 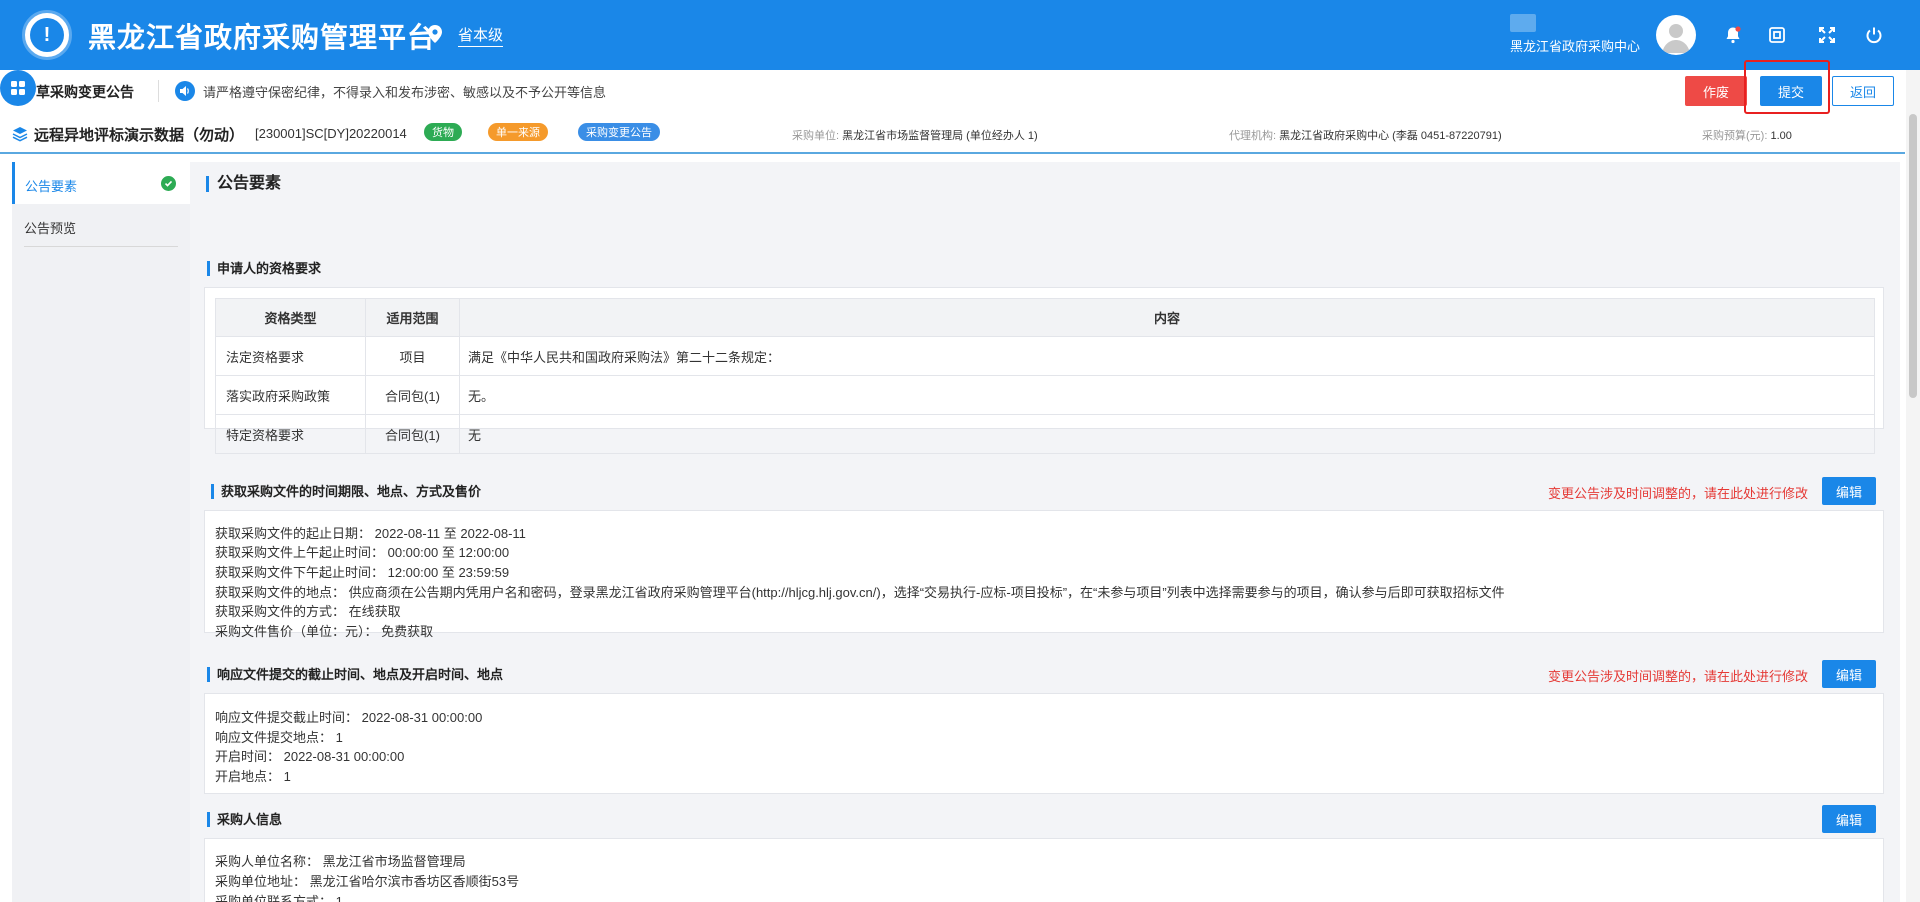 What do you see at coordinates (308, 611) in the screenshot?
I see `info-line: 获取采购文件的方式： 在线获取` at bounding box center [308, 611].